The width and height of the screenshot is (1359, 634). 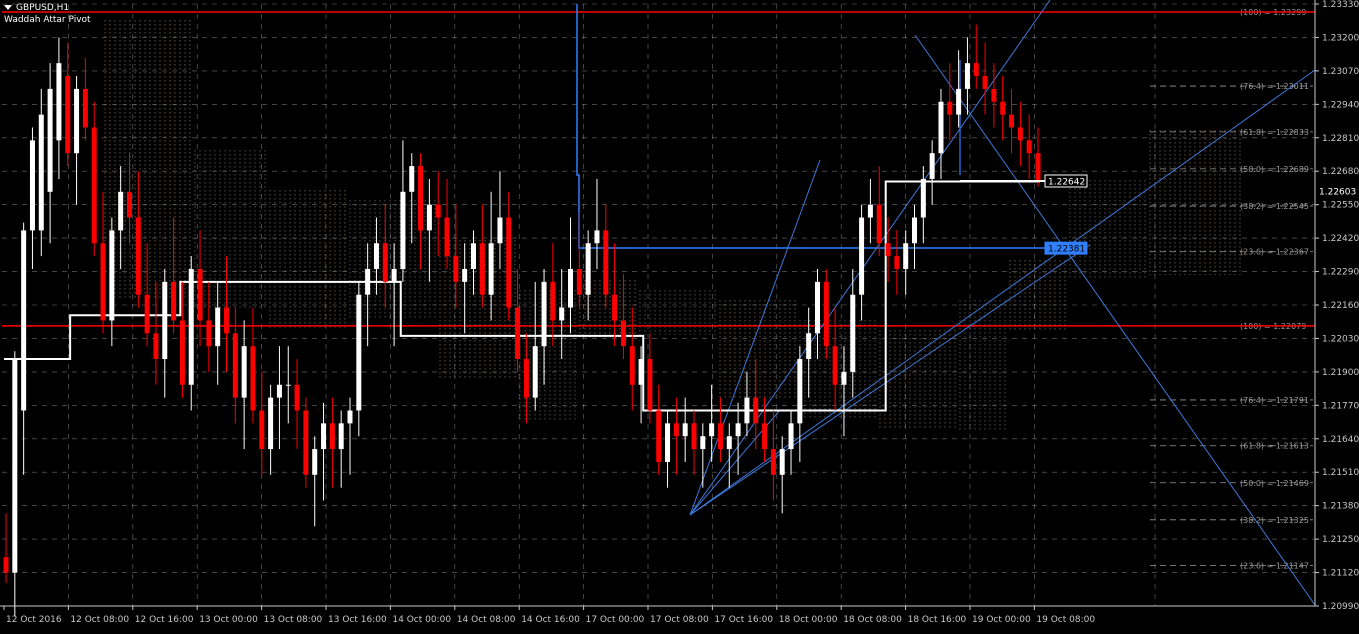 What do you see at coordinates (1274, 252) in the screenshot?
I see `fib-level-label: (23.6) = 1.22367` at bounding box center [1274, 252].